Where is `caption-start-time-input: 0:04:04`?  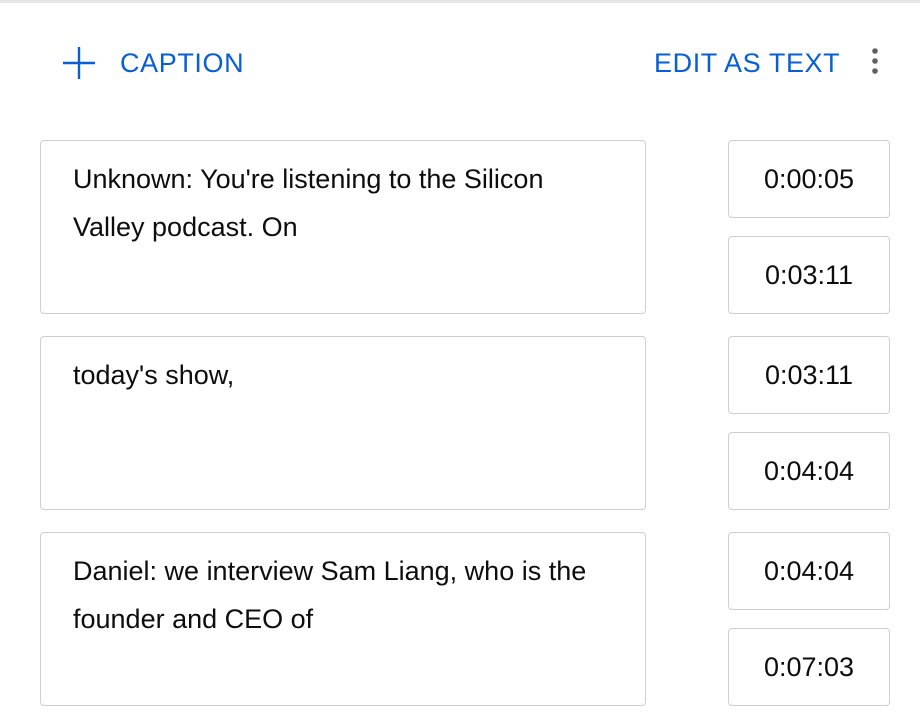 caption-start-time-input: 0:04:04 is located at coordinates (809, 571).